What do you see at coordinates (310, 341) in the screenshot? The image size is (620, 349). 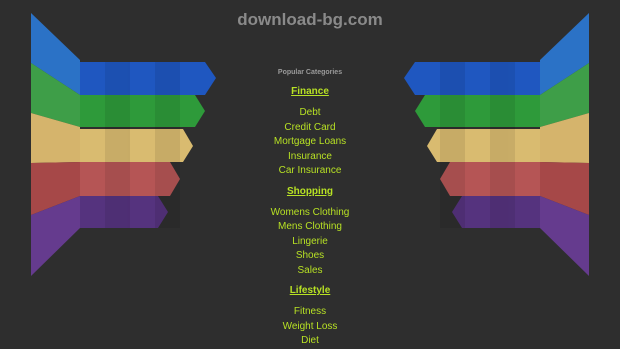 I see `link-diet: Diet` at bounding box center [310, 341].